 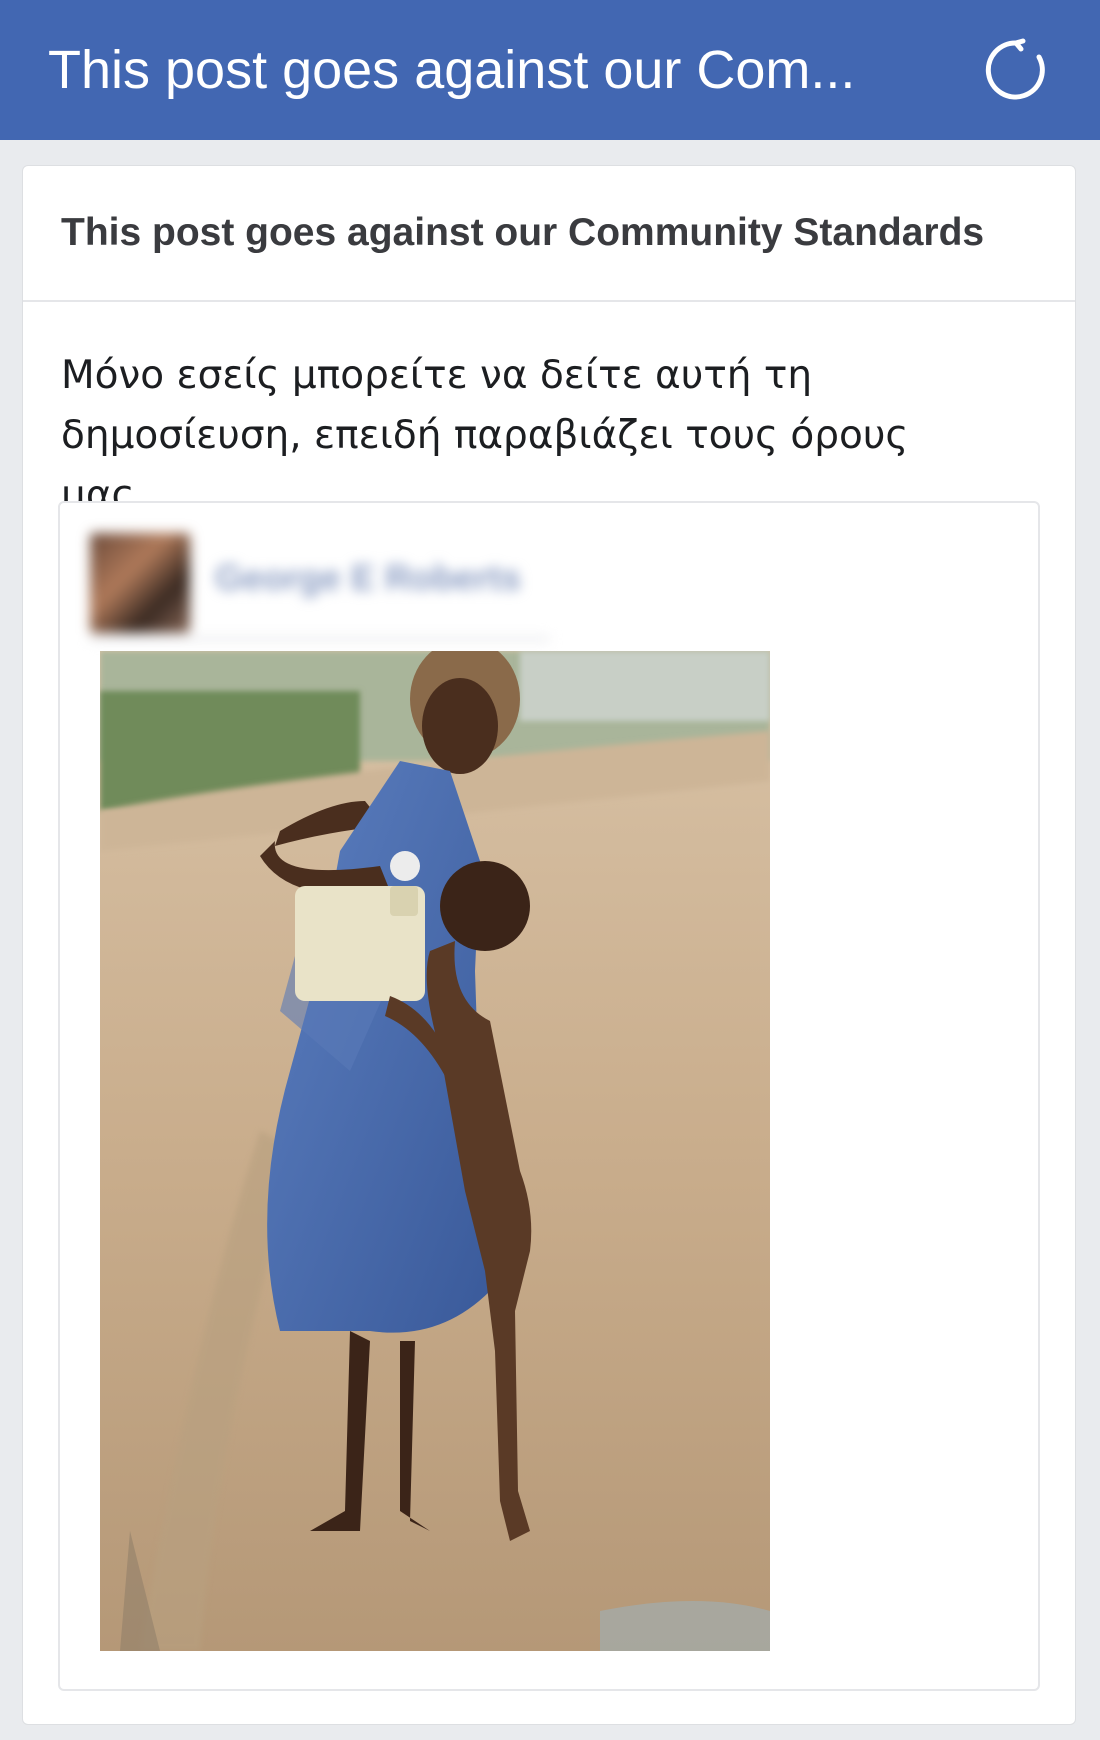 What do you see at coordinates (140, 583) in the screenshot?
I see `avatar` at bounding box center [140, 583].